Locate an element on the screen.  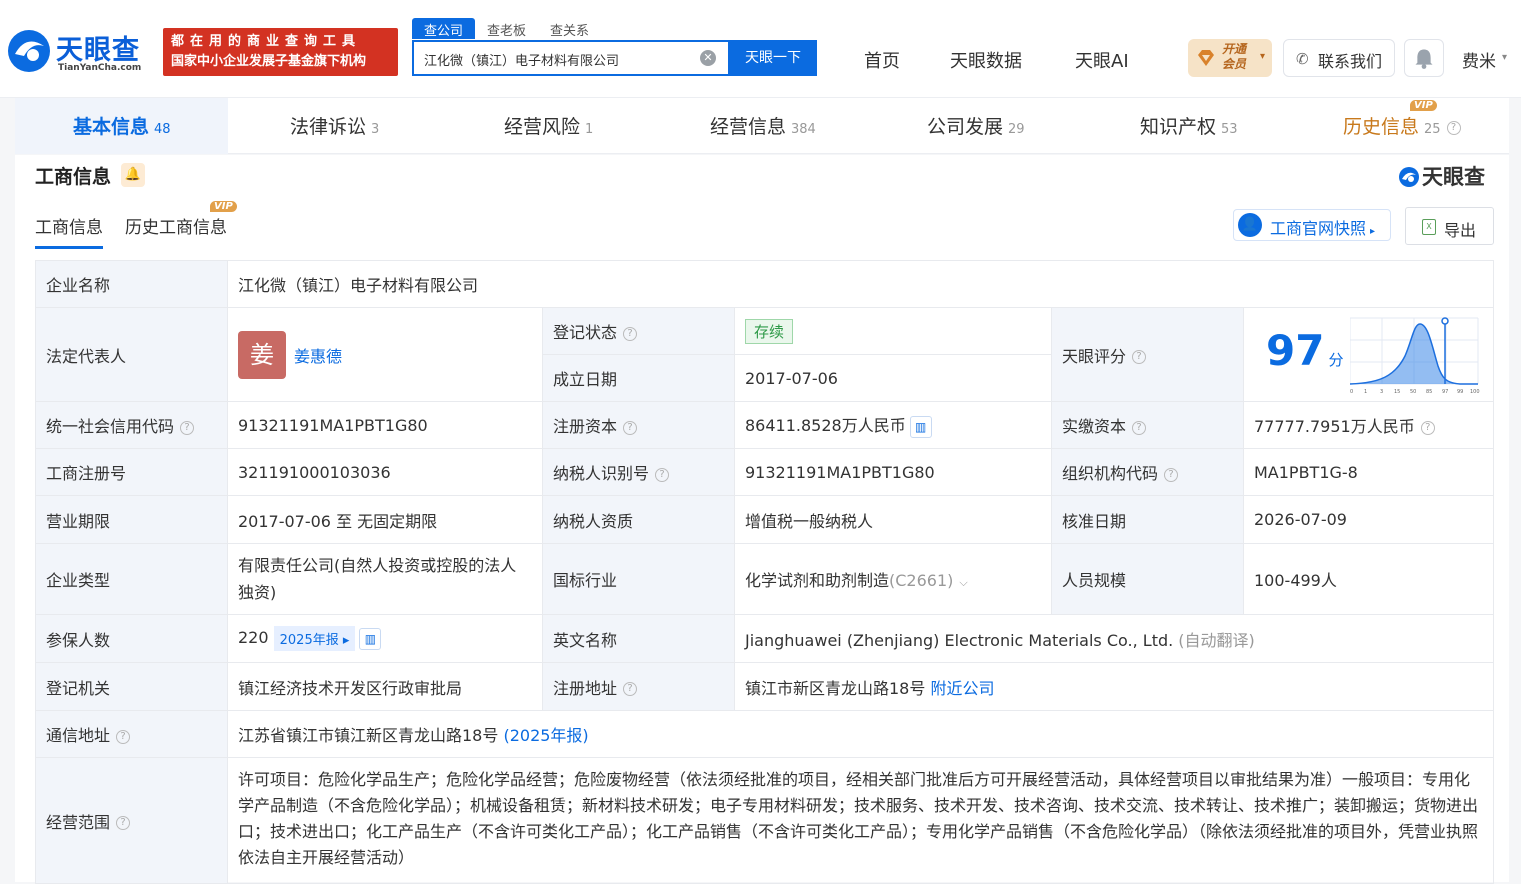
tab-history: 历史信息 25? is located at coordinates (1402, 125).